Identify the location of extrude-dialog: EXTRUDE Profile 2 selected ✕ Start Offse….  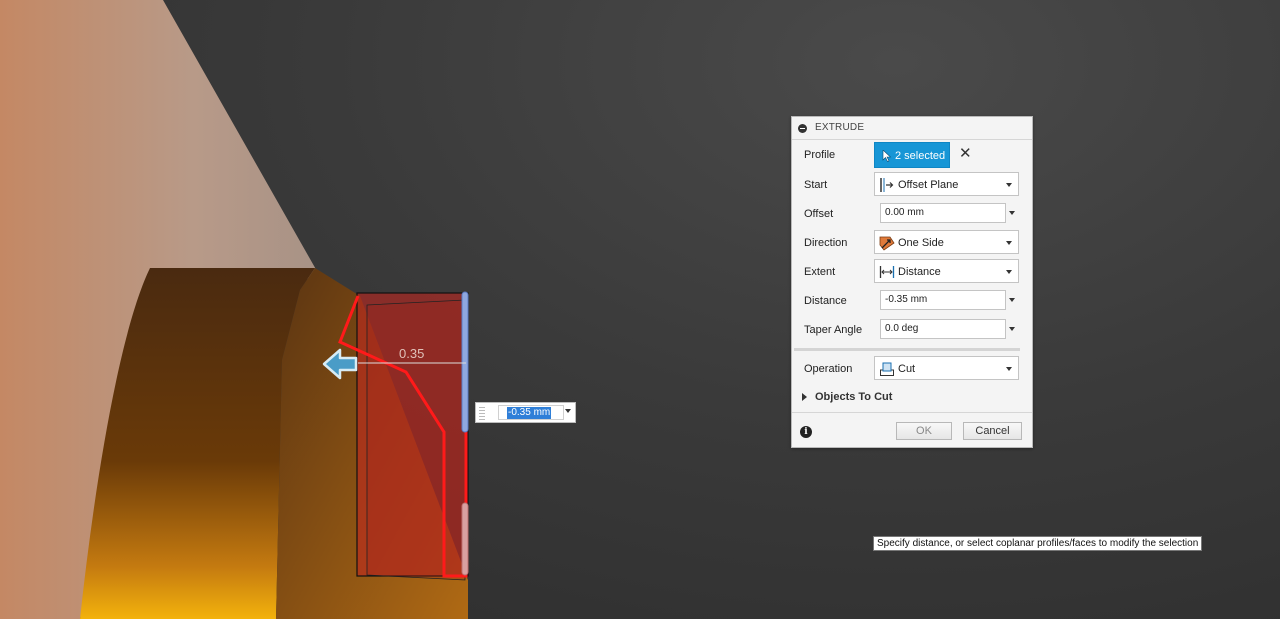
(912, 282).